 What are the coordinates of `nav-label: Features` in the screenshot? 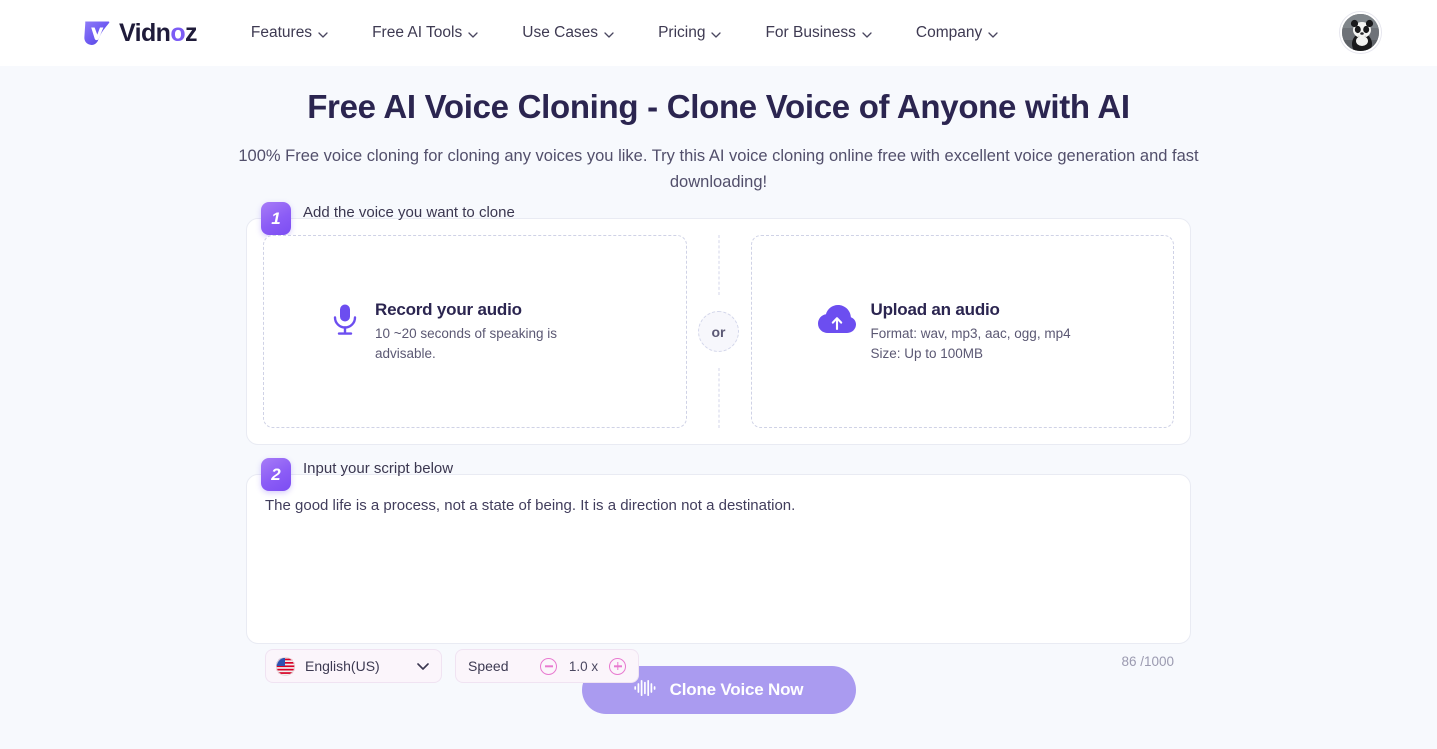 It's located at (281, 32).